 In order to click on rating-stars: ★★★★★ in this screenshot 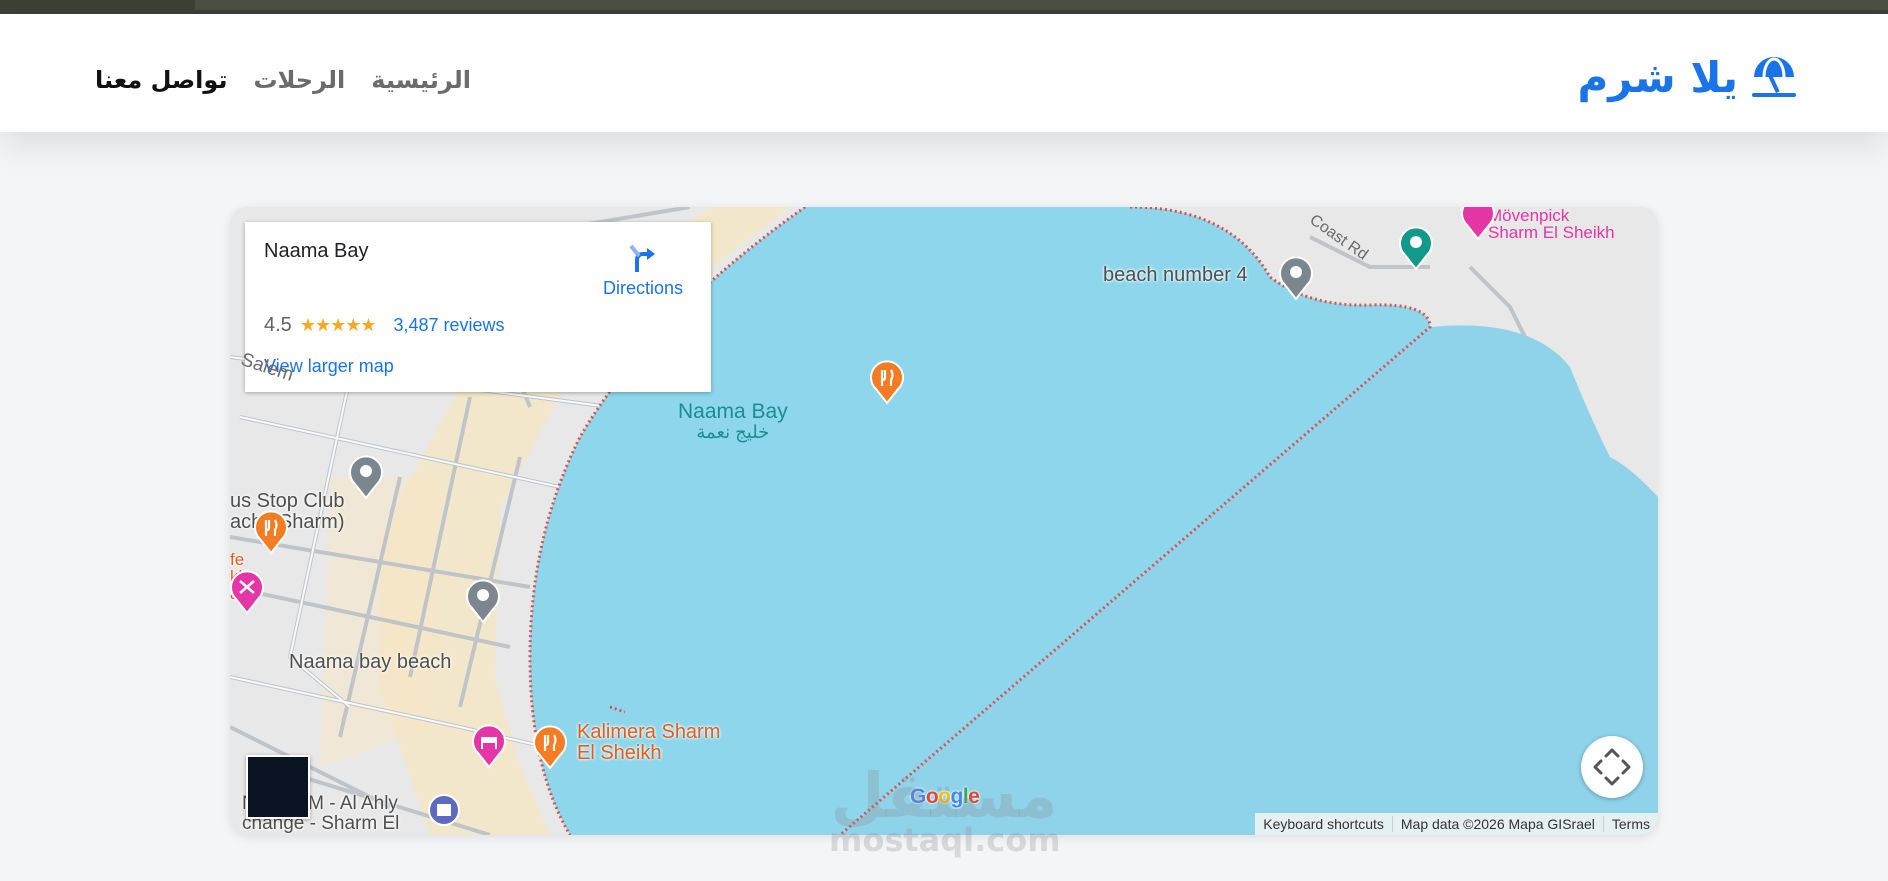, I will do `click(338, 325)`.